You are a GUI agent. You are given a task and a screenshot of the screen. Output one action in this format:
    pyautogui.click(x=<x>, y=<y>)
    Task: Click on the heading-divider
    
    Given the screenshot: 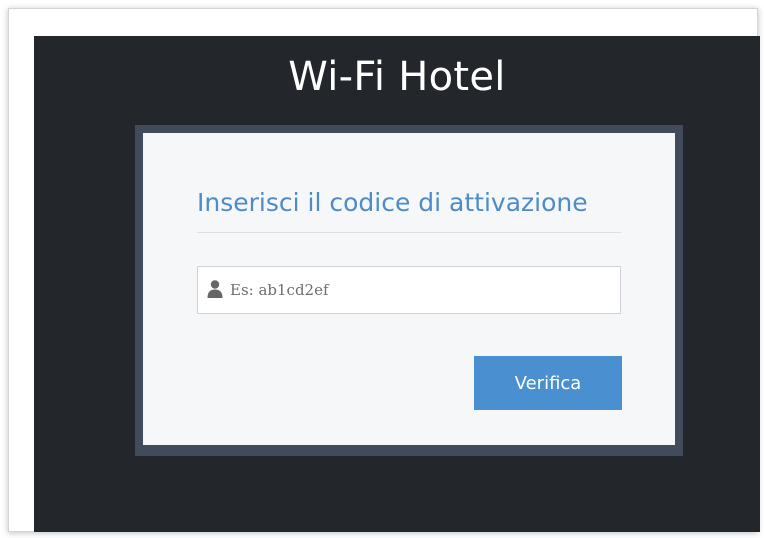 What is the action you would take?
    pyautogui.click(x=409, y=232)
    